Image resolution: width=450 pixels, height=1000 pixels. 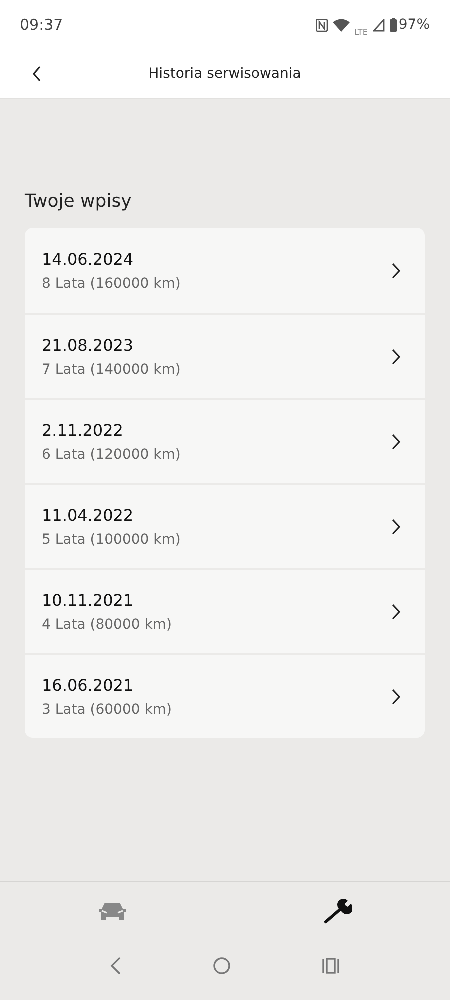 What do you see at coordinates (414, 25) in the screenshot?
I see `battery-percent: 97%` at bounding box center [414, 25].